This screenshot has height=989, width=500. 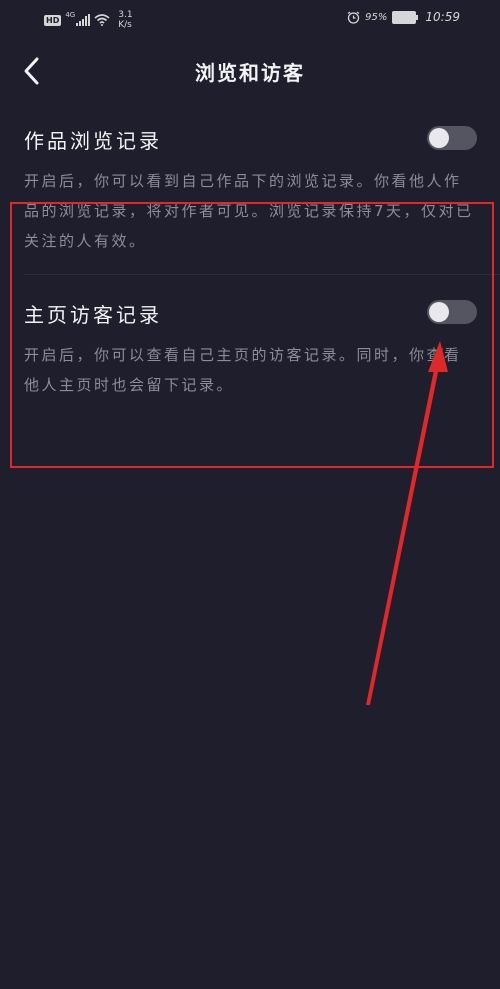 I want to click on battery-percent: 95%, so click(x=376, y=17).